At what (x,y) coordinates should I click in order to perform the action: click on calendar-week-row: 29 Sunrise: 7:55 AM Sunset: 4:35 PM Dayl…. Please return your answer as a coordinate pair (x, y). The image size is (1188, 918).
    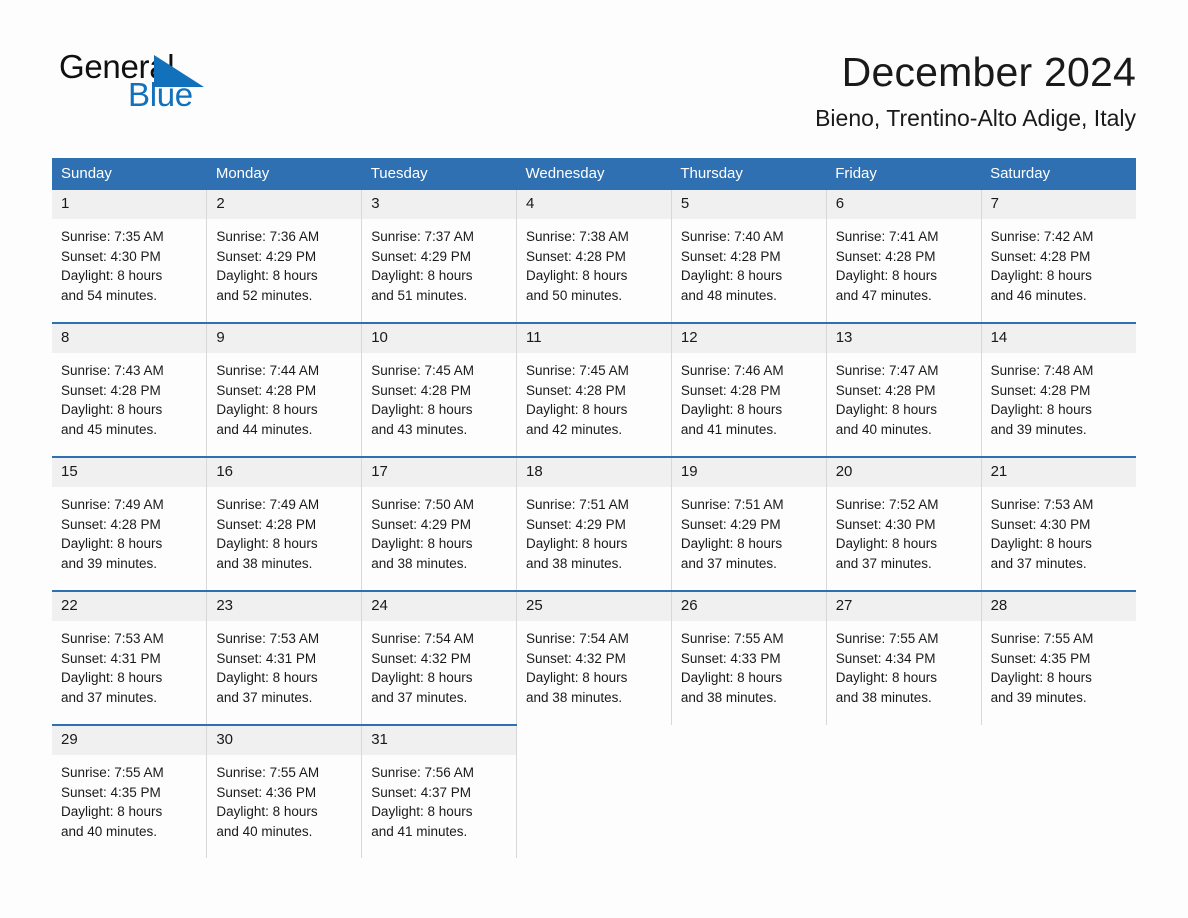
    Looking at the image, I should click on (594, 791).